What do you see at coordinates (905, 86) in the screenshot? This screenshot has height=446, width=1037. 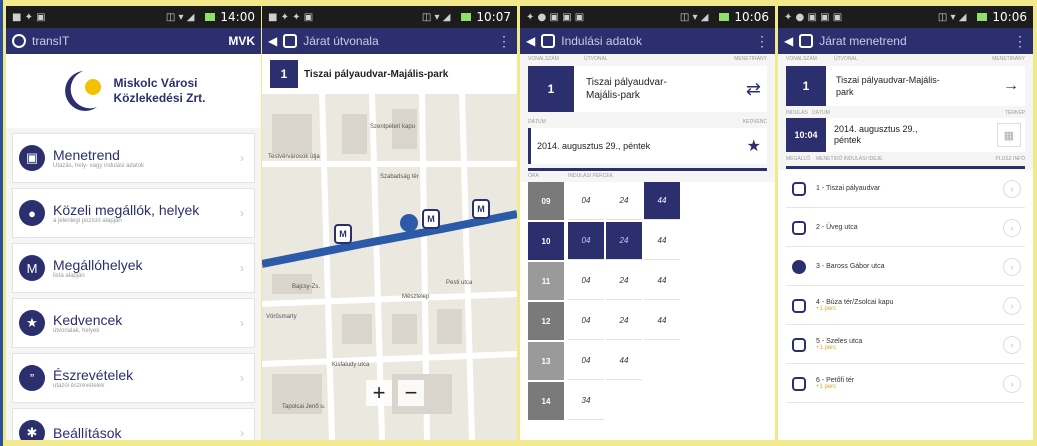 I see `route-card: 1 Tiszai pályaudvar-Majális- park →` at bounding box center [905, 86].